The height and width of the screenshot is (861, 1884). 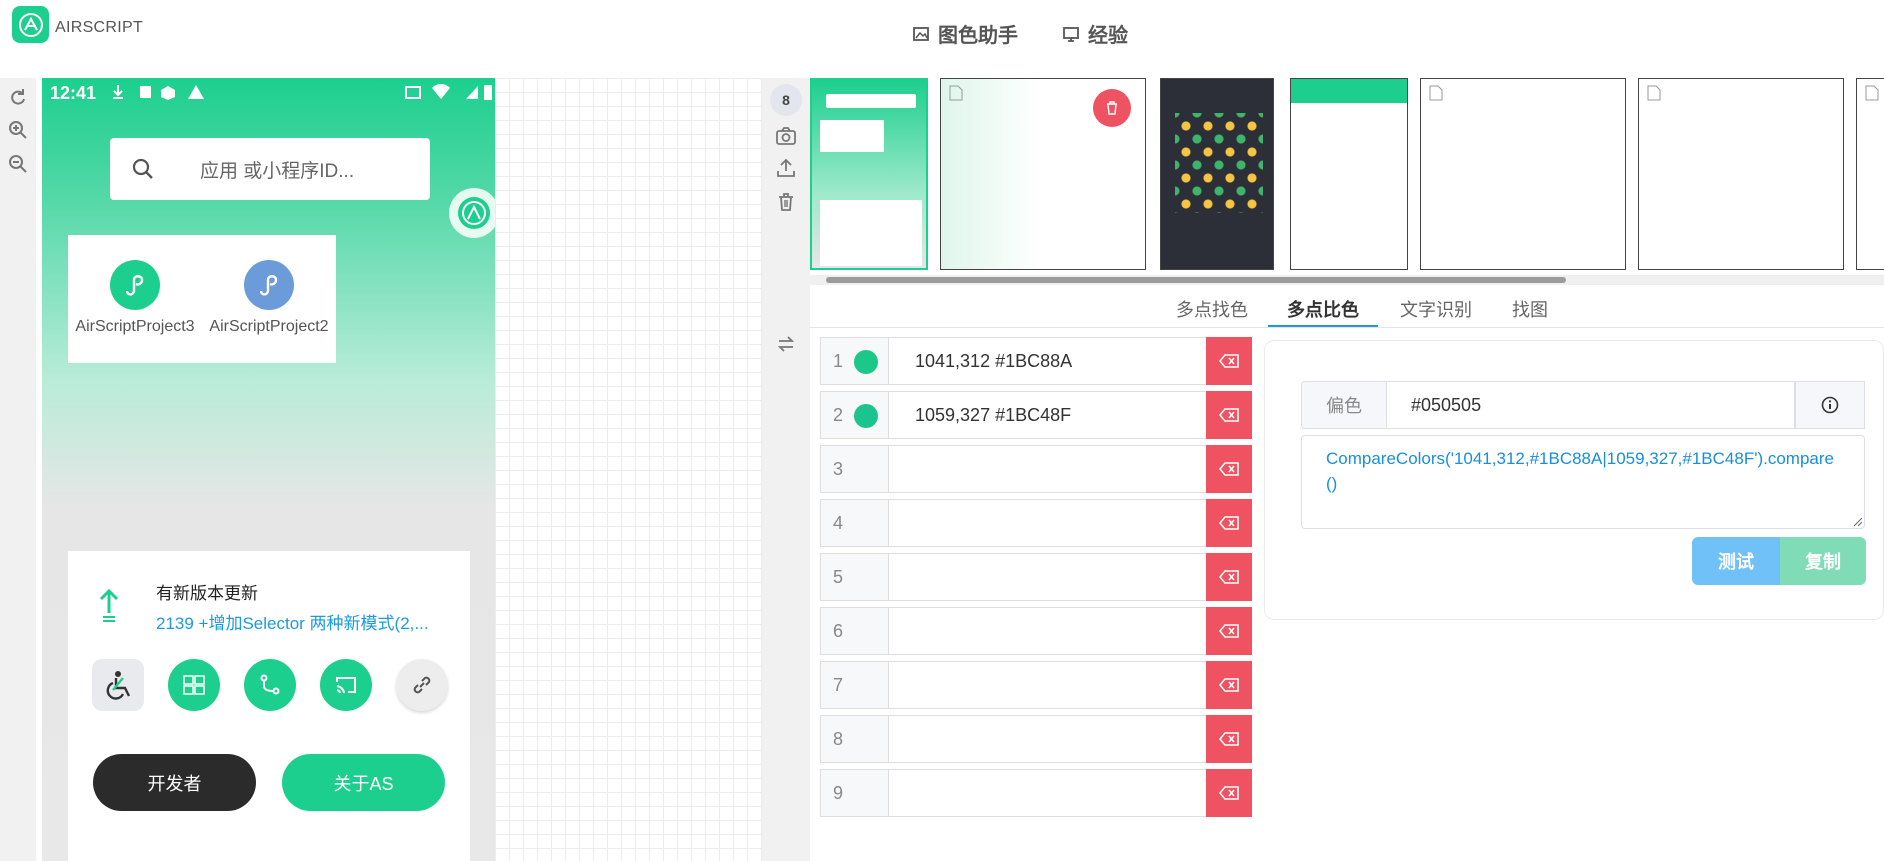 I want to click on canvas-grid, so click(x=628, y=469).